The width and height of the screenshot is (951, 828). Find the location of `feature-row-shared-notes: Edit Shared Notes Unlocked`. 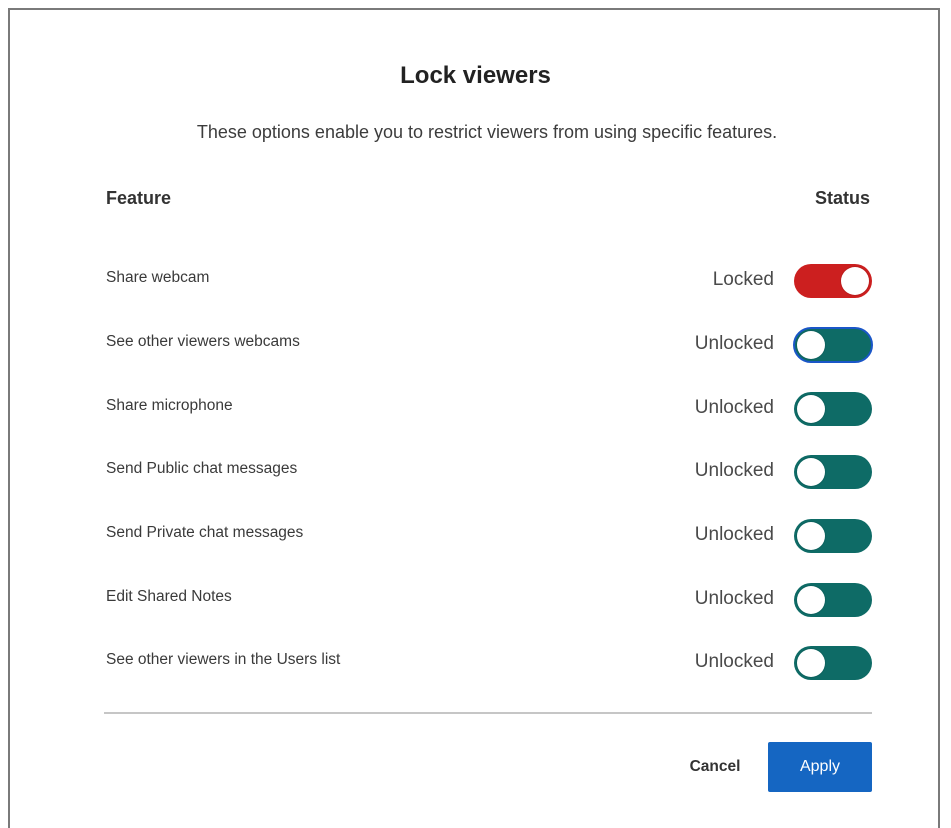

feature-row-shared-notes: Edit Shared Notes Unlocked is located at coordinates (489, 600).